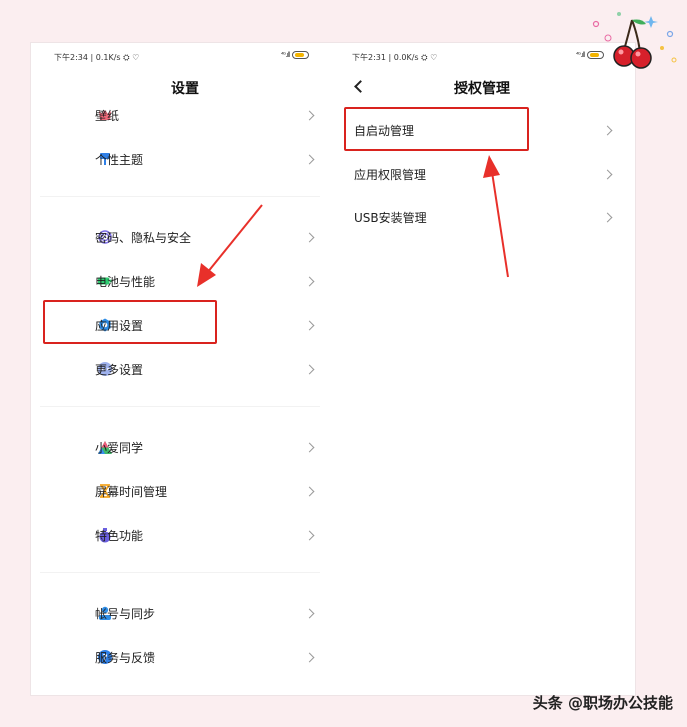 The height and width of the screenshot is (727, 687). What do you see at coordinates (353, 221) in the screenshot?
I see `annotation-arrows` at bounding box center [353, 221].